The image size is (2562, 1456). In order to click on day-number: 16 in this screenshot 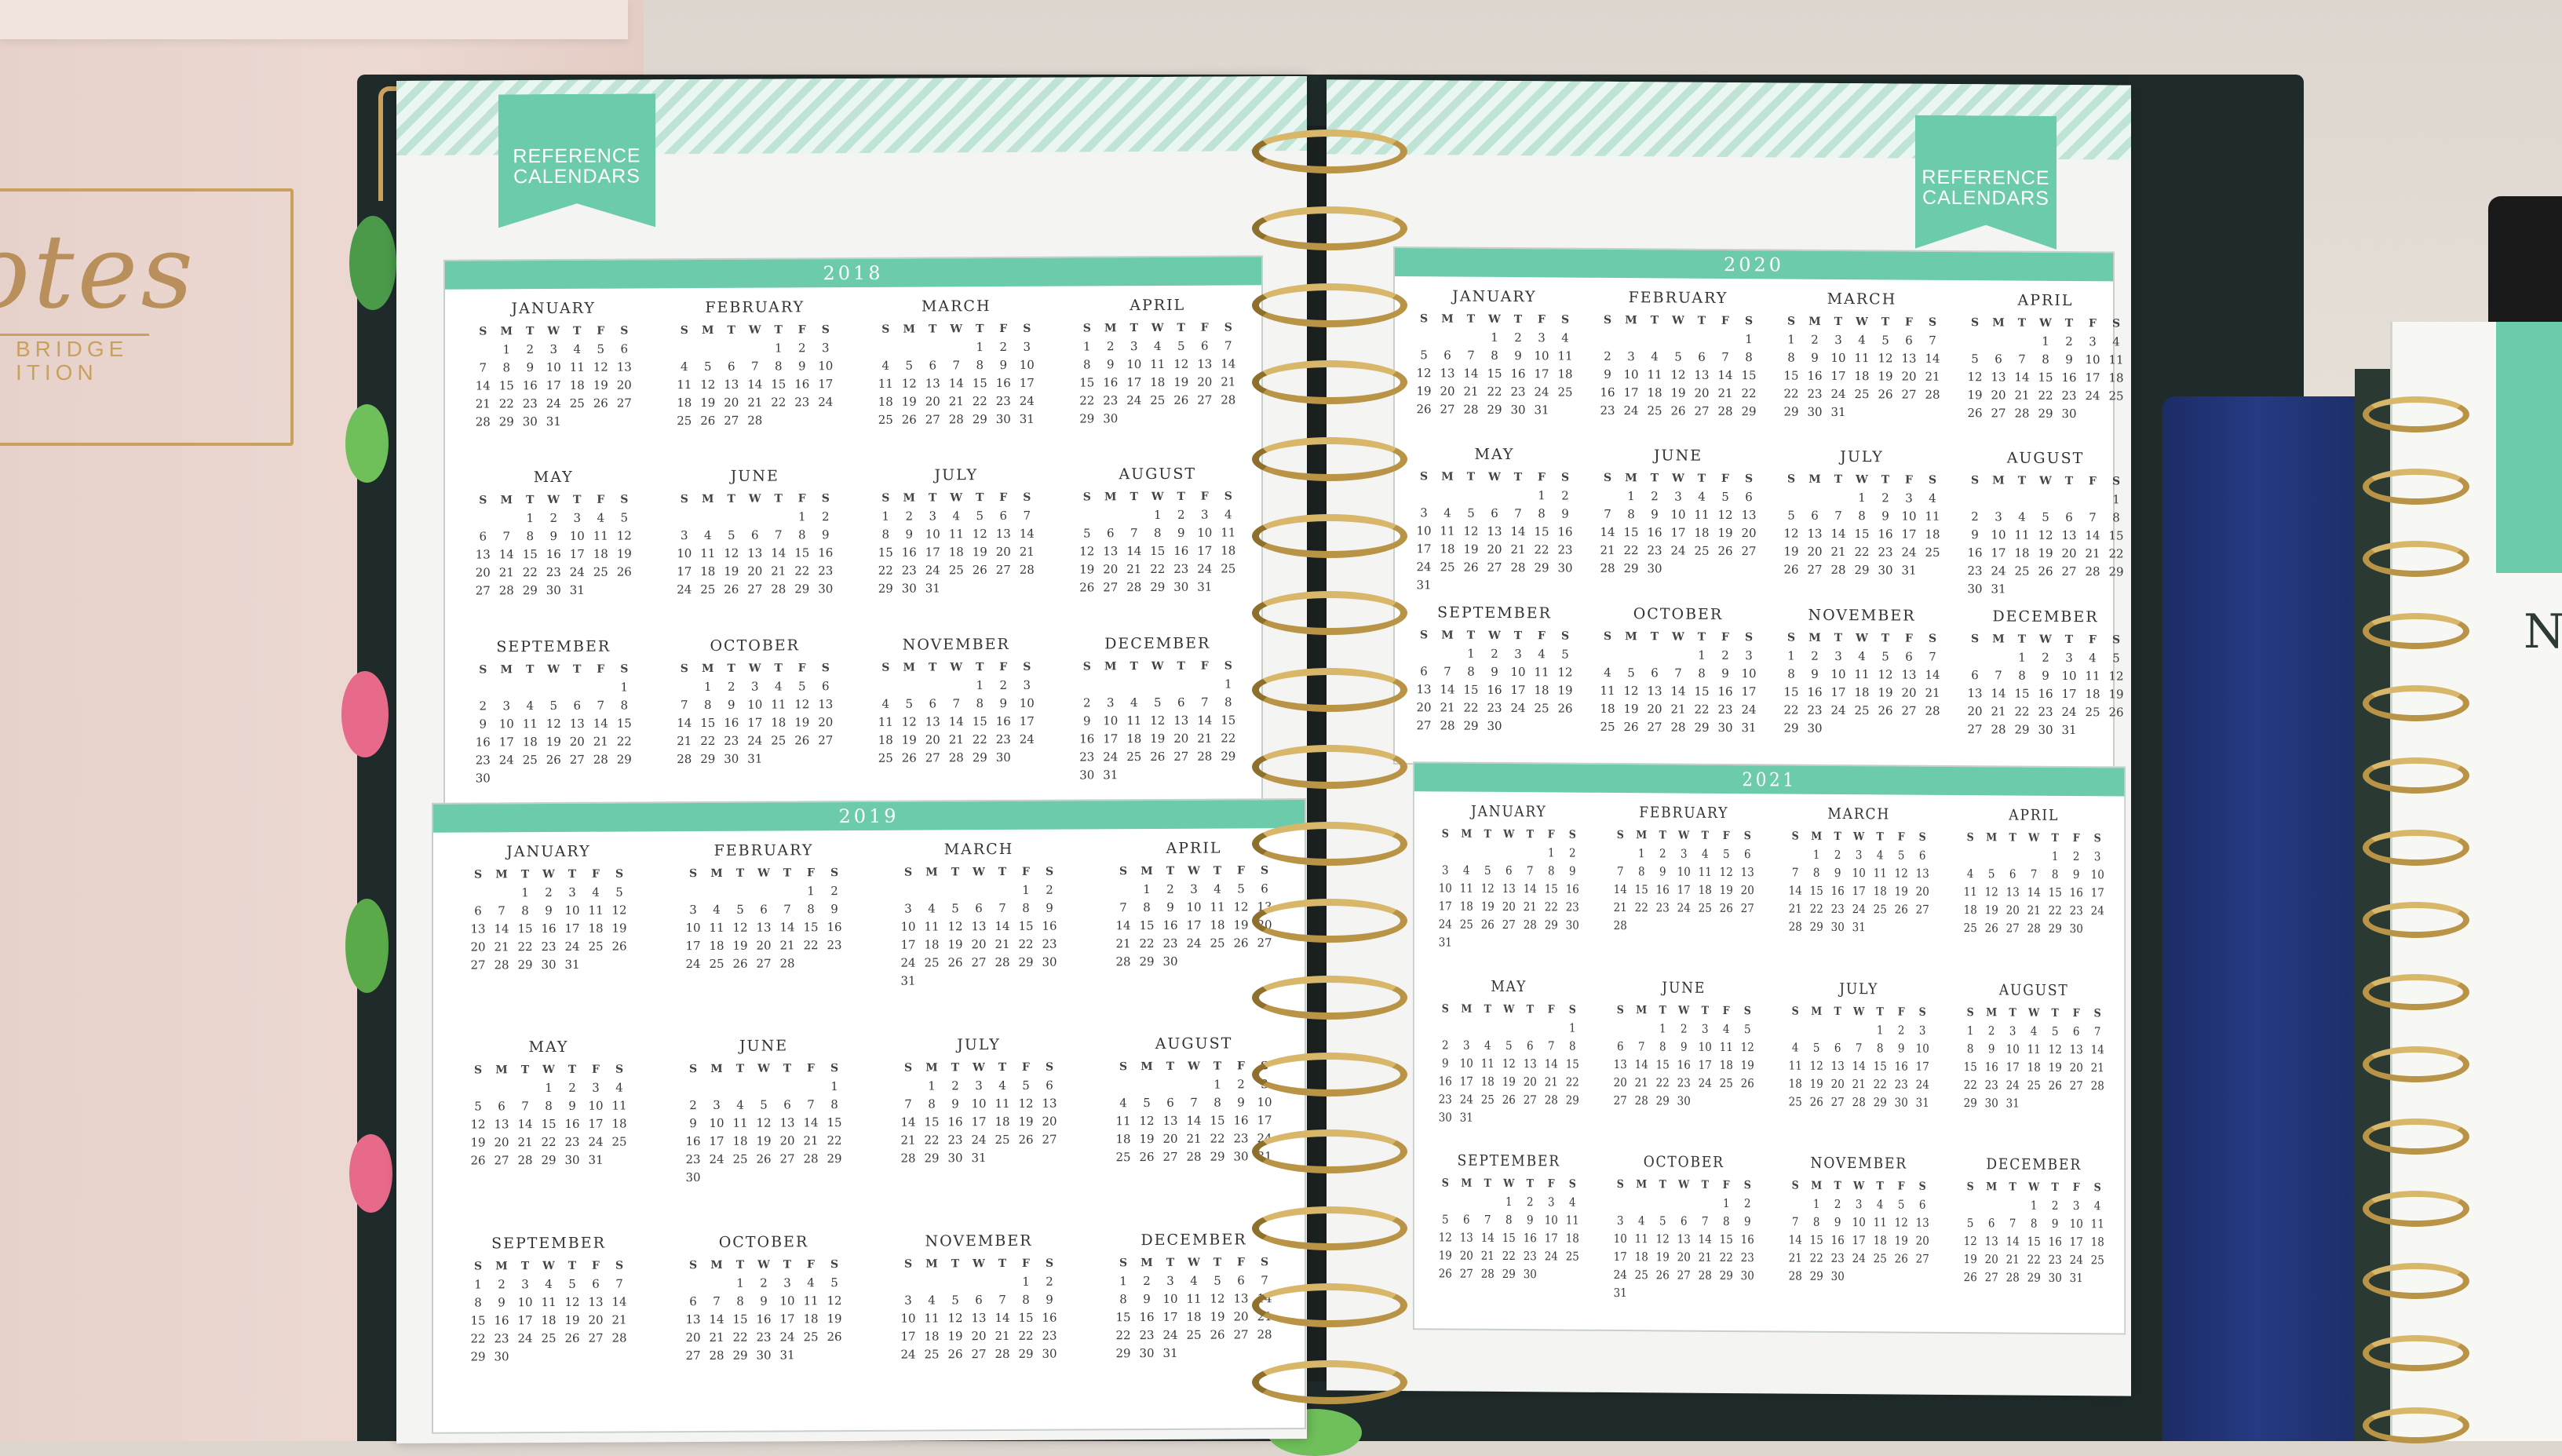, I will do `click(1885, 534)`.